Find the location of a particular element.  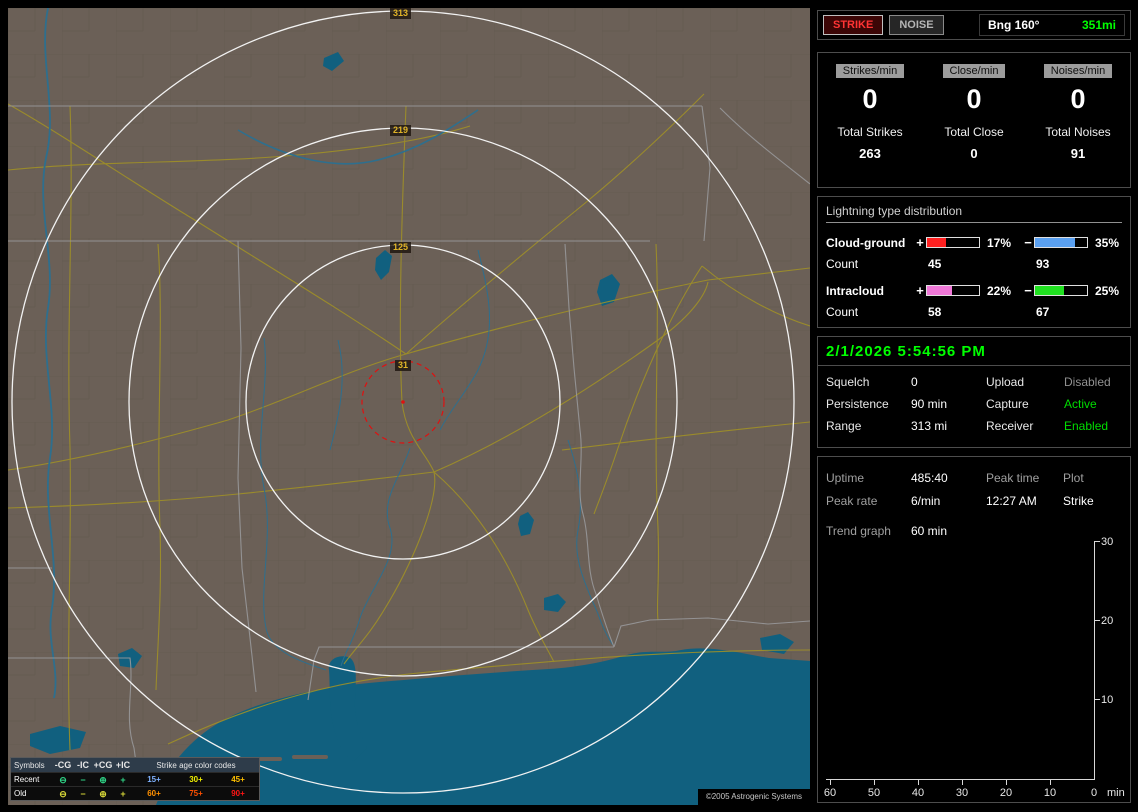

age-code-30: 30+ is located at coordinates (196, 779).